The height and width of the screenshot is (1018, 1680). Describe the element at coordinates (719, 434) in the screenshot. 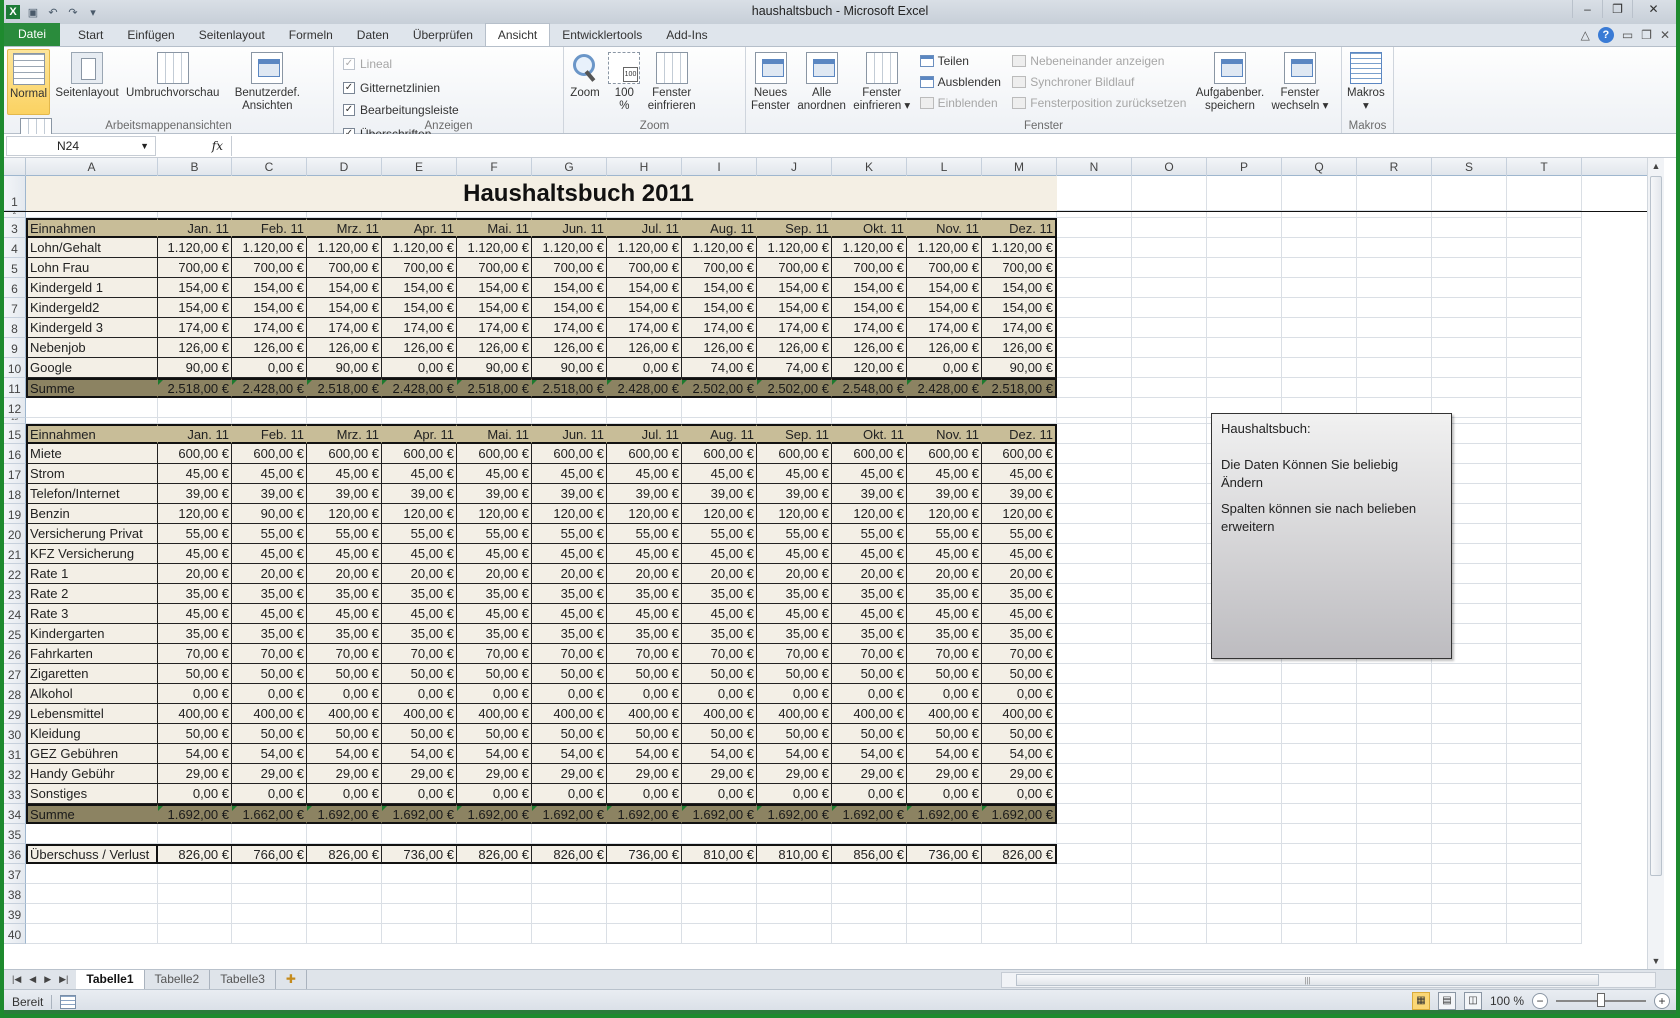

I see `month-header: Aug. 11` at that location.